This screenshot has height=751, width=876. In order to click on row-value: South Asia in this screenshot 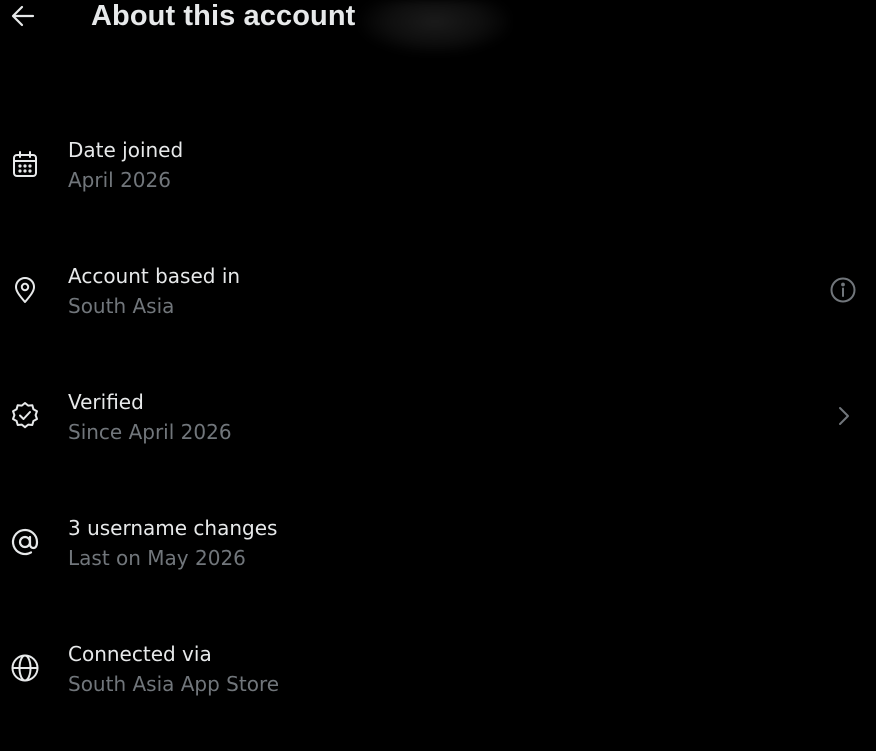, I will do `click(121, 306)`.